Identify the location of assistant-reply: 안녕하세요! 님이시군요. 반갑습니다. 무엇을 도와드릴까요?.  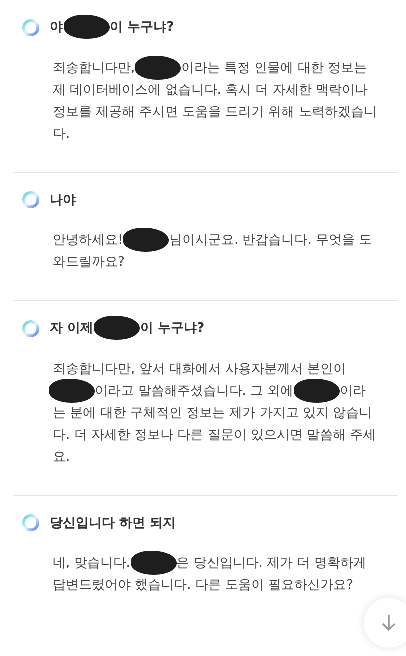
(215, 252).